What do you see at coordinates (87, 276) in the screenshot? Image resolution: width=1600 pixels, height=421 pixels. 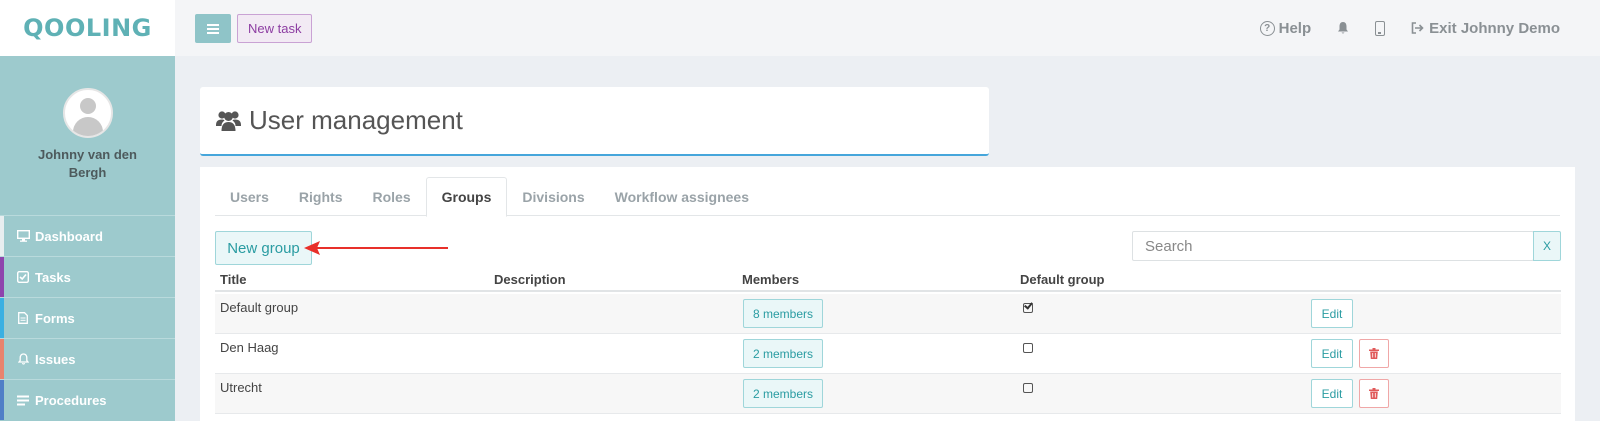 I see `sidebar-item-tasks: Tasks` at bounding box center [87, 276].